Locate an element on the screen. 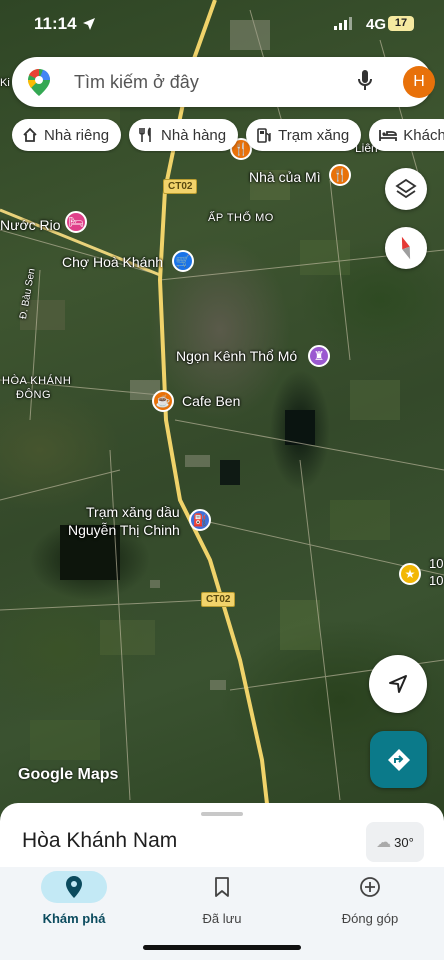 This screenshot has height=960, width=444. directions-button is located at coordinates (398, 759).